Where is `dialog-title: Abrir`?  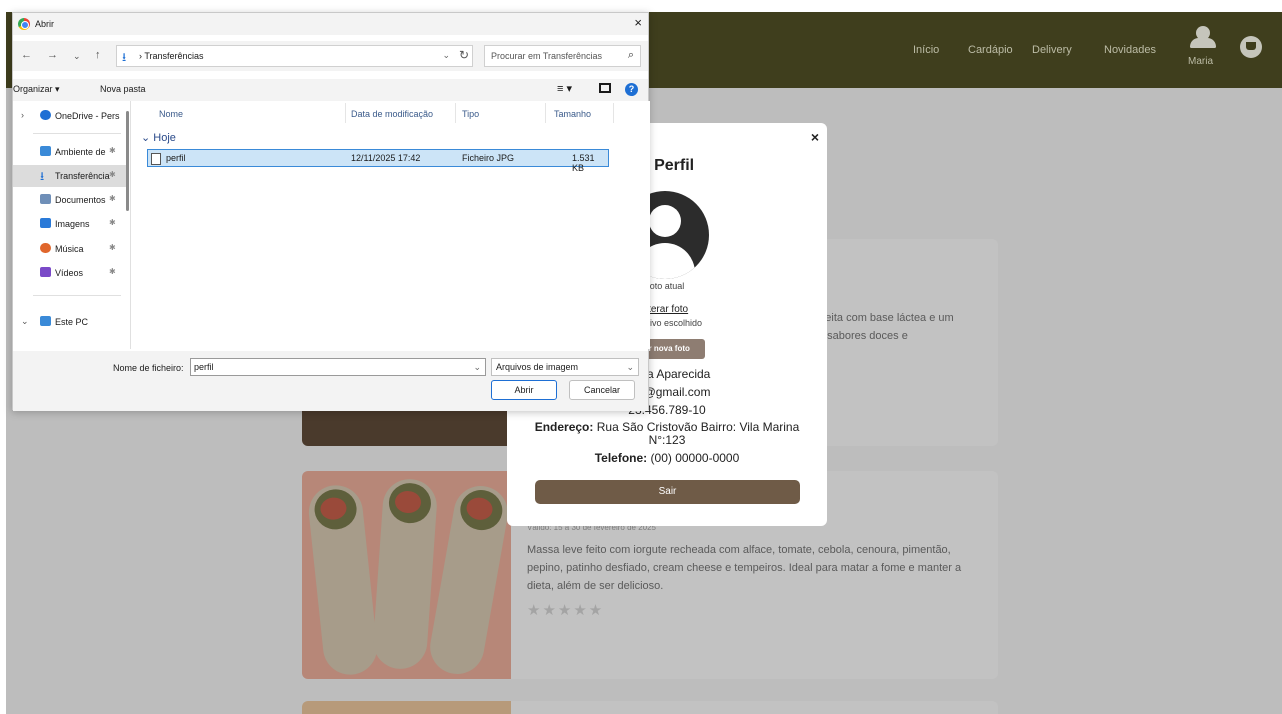 dialog-title: Abrir is located at coordinates (45, 24).